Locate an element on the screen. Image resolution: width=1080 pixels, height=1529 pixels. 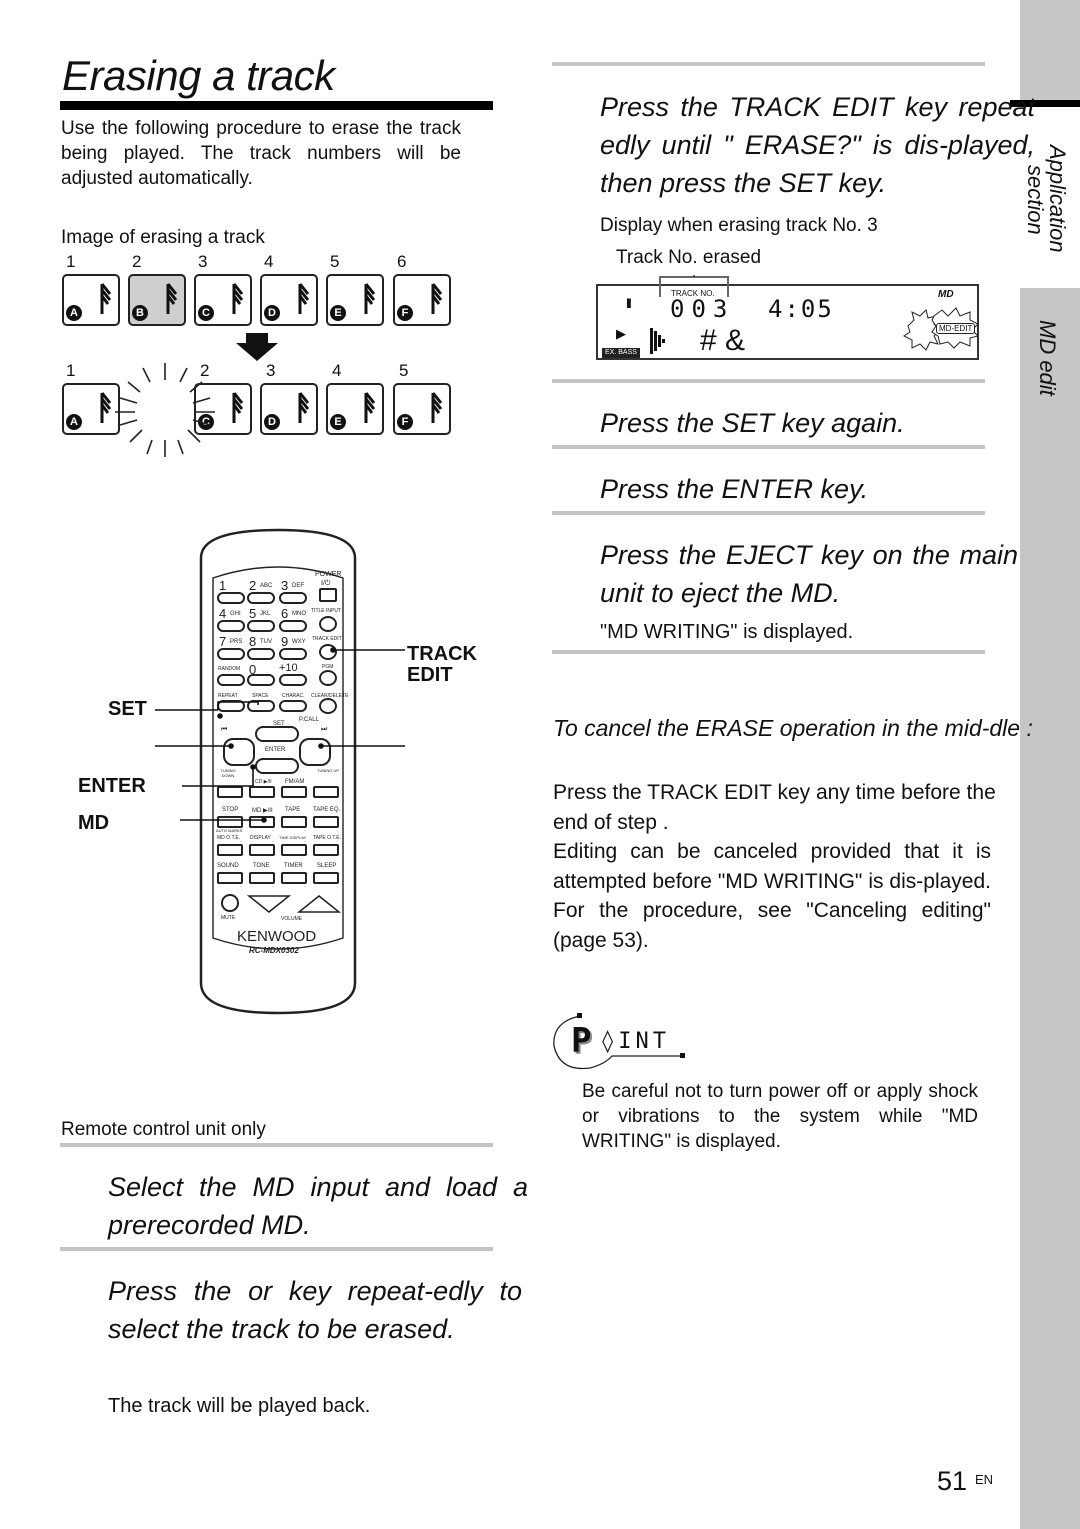
callout-lines is located at coordinates (280, 735).